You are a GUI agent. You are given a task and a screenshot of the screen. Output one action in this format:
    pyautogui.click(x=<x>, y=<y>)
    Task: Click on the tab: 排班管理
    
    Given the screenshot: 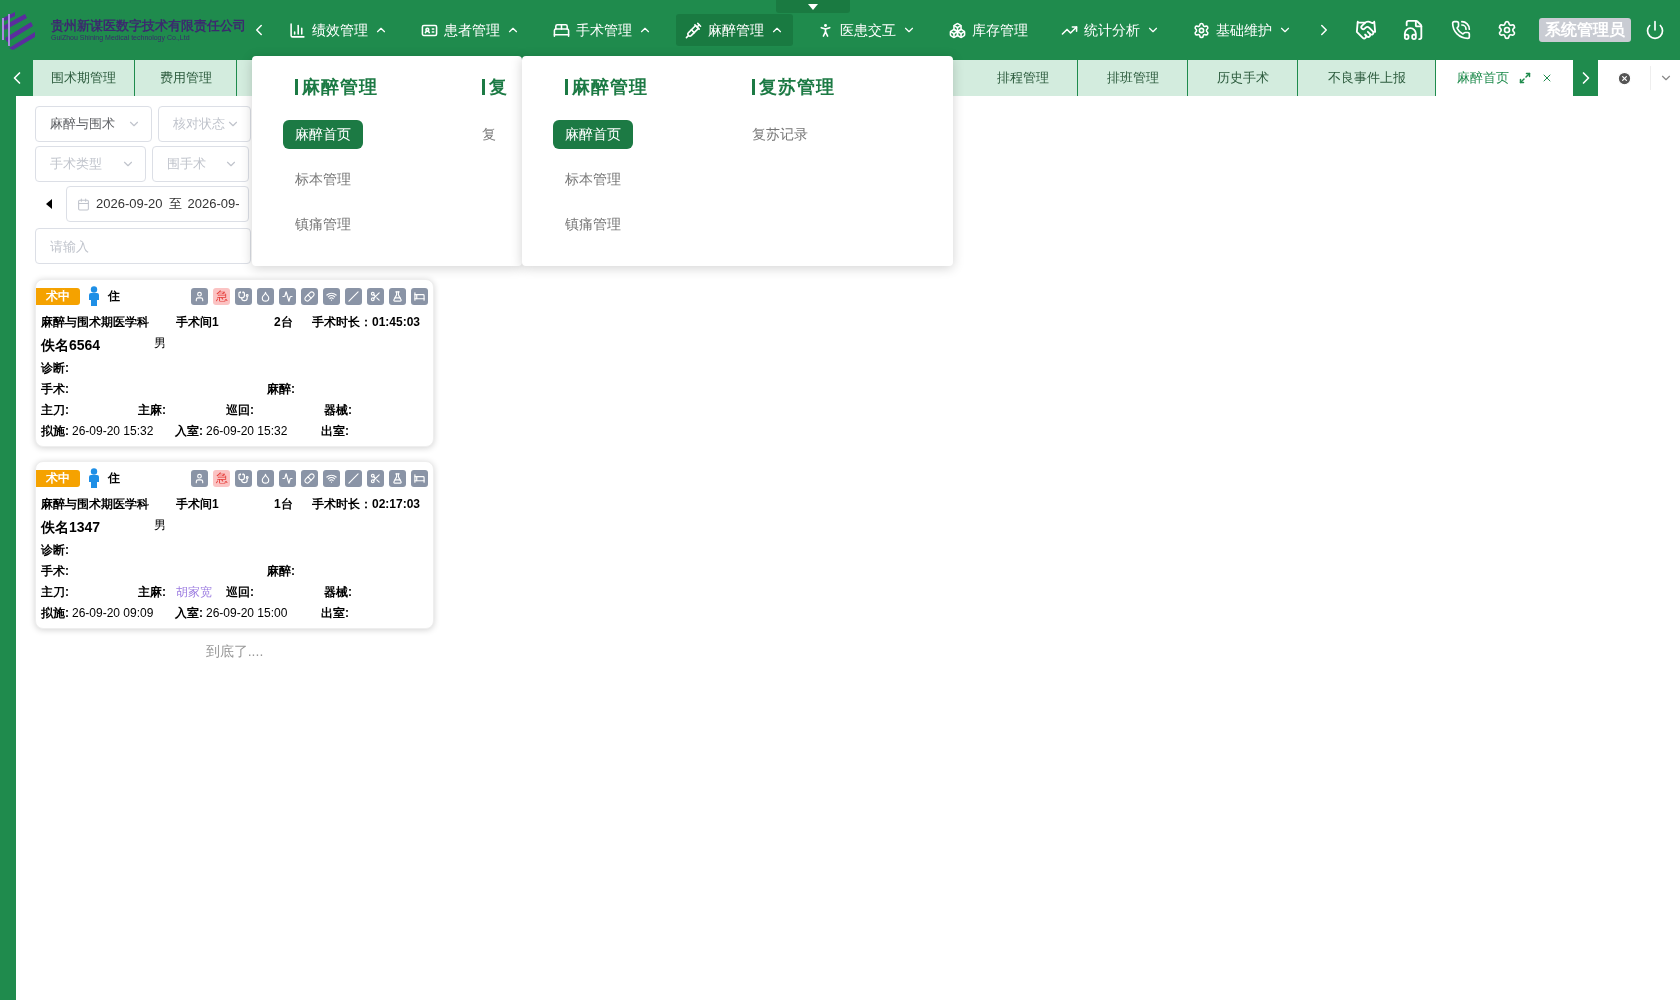 What is the action you would take?
    pyautogui.click(x=1133, y=78)
    